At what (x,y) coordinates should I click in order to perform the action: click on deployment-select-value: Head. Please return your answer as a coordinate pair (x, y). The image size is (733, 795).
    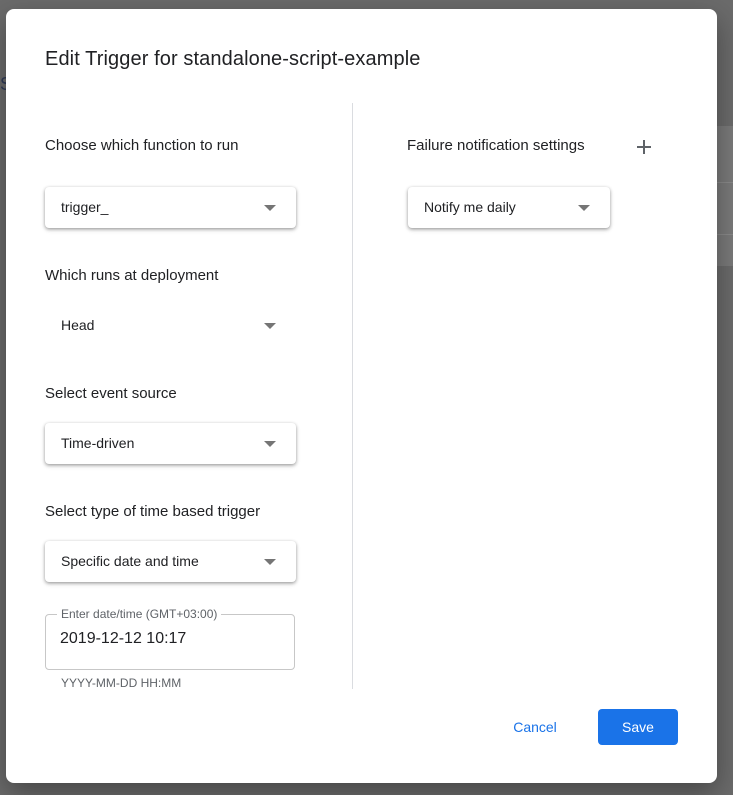
    Looking at the image, I should click on (78, 325).